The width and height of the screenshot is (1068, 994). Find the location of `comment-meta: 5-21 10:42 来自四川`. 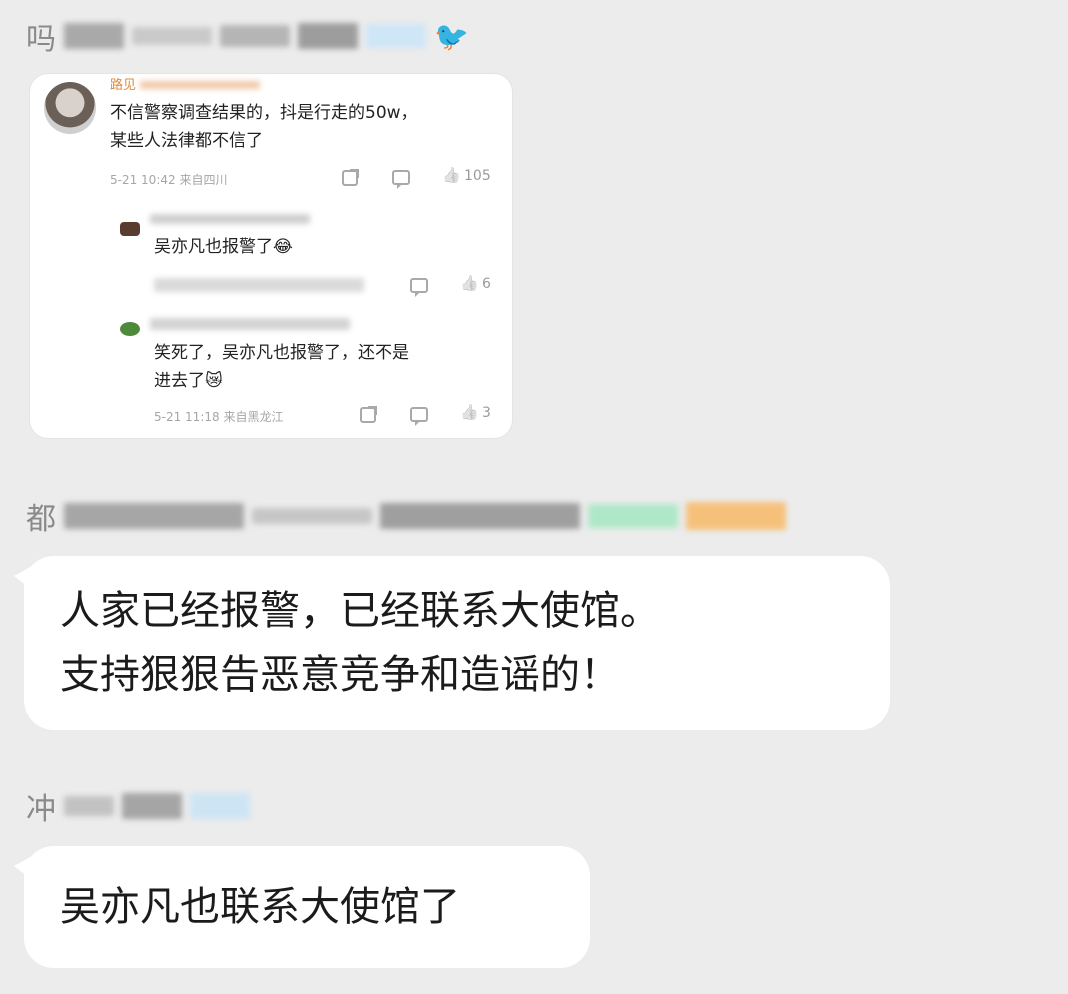

comment-meta: 5-21 10:42 来自四川 is located at coordinates (169, 180).